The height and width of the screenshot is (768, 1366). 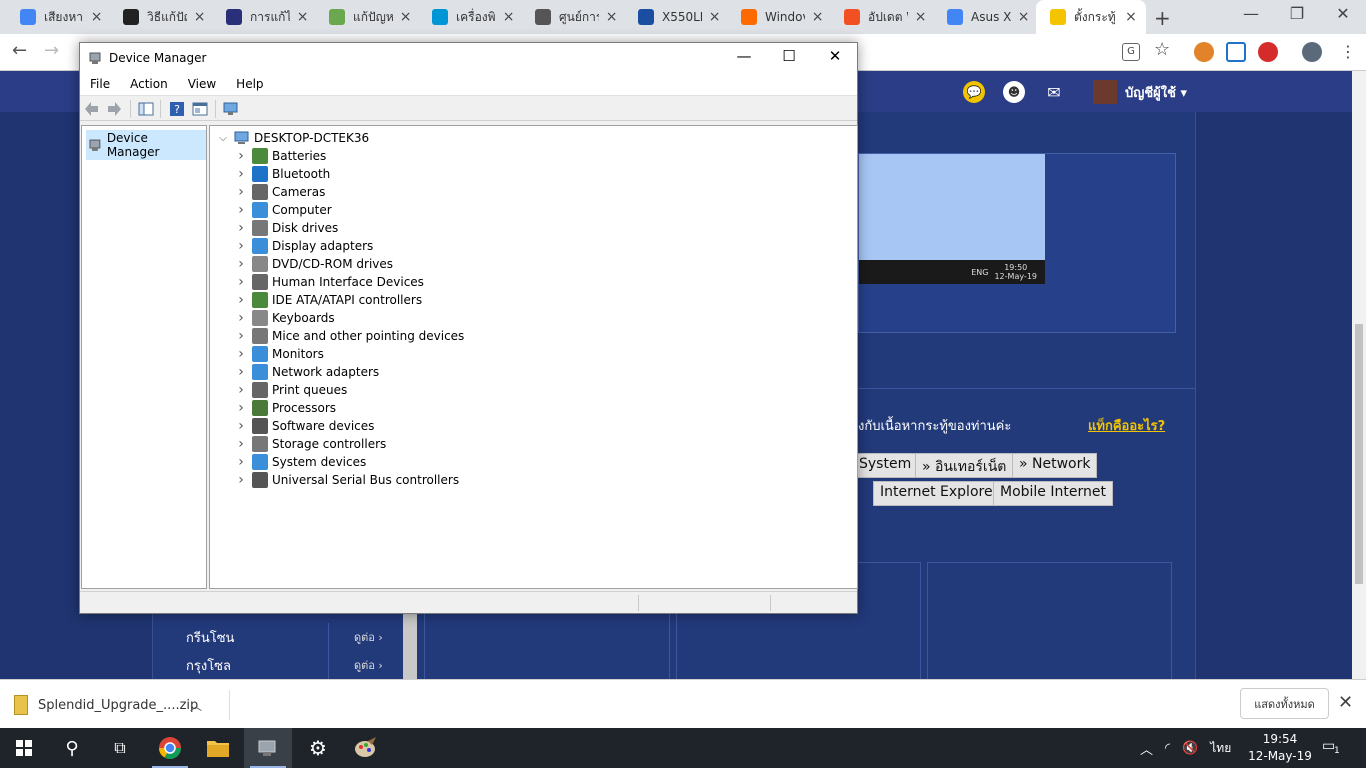 What do you see at coordinates (279, 156) in the screenshot?
I see `device-category-node: › Batteries` at bounding box center [279, 156].